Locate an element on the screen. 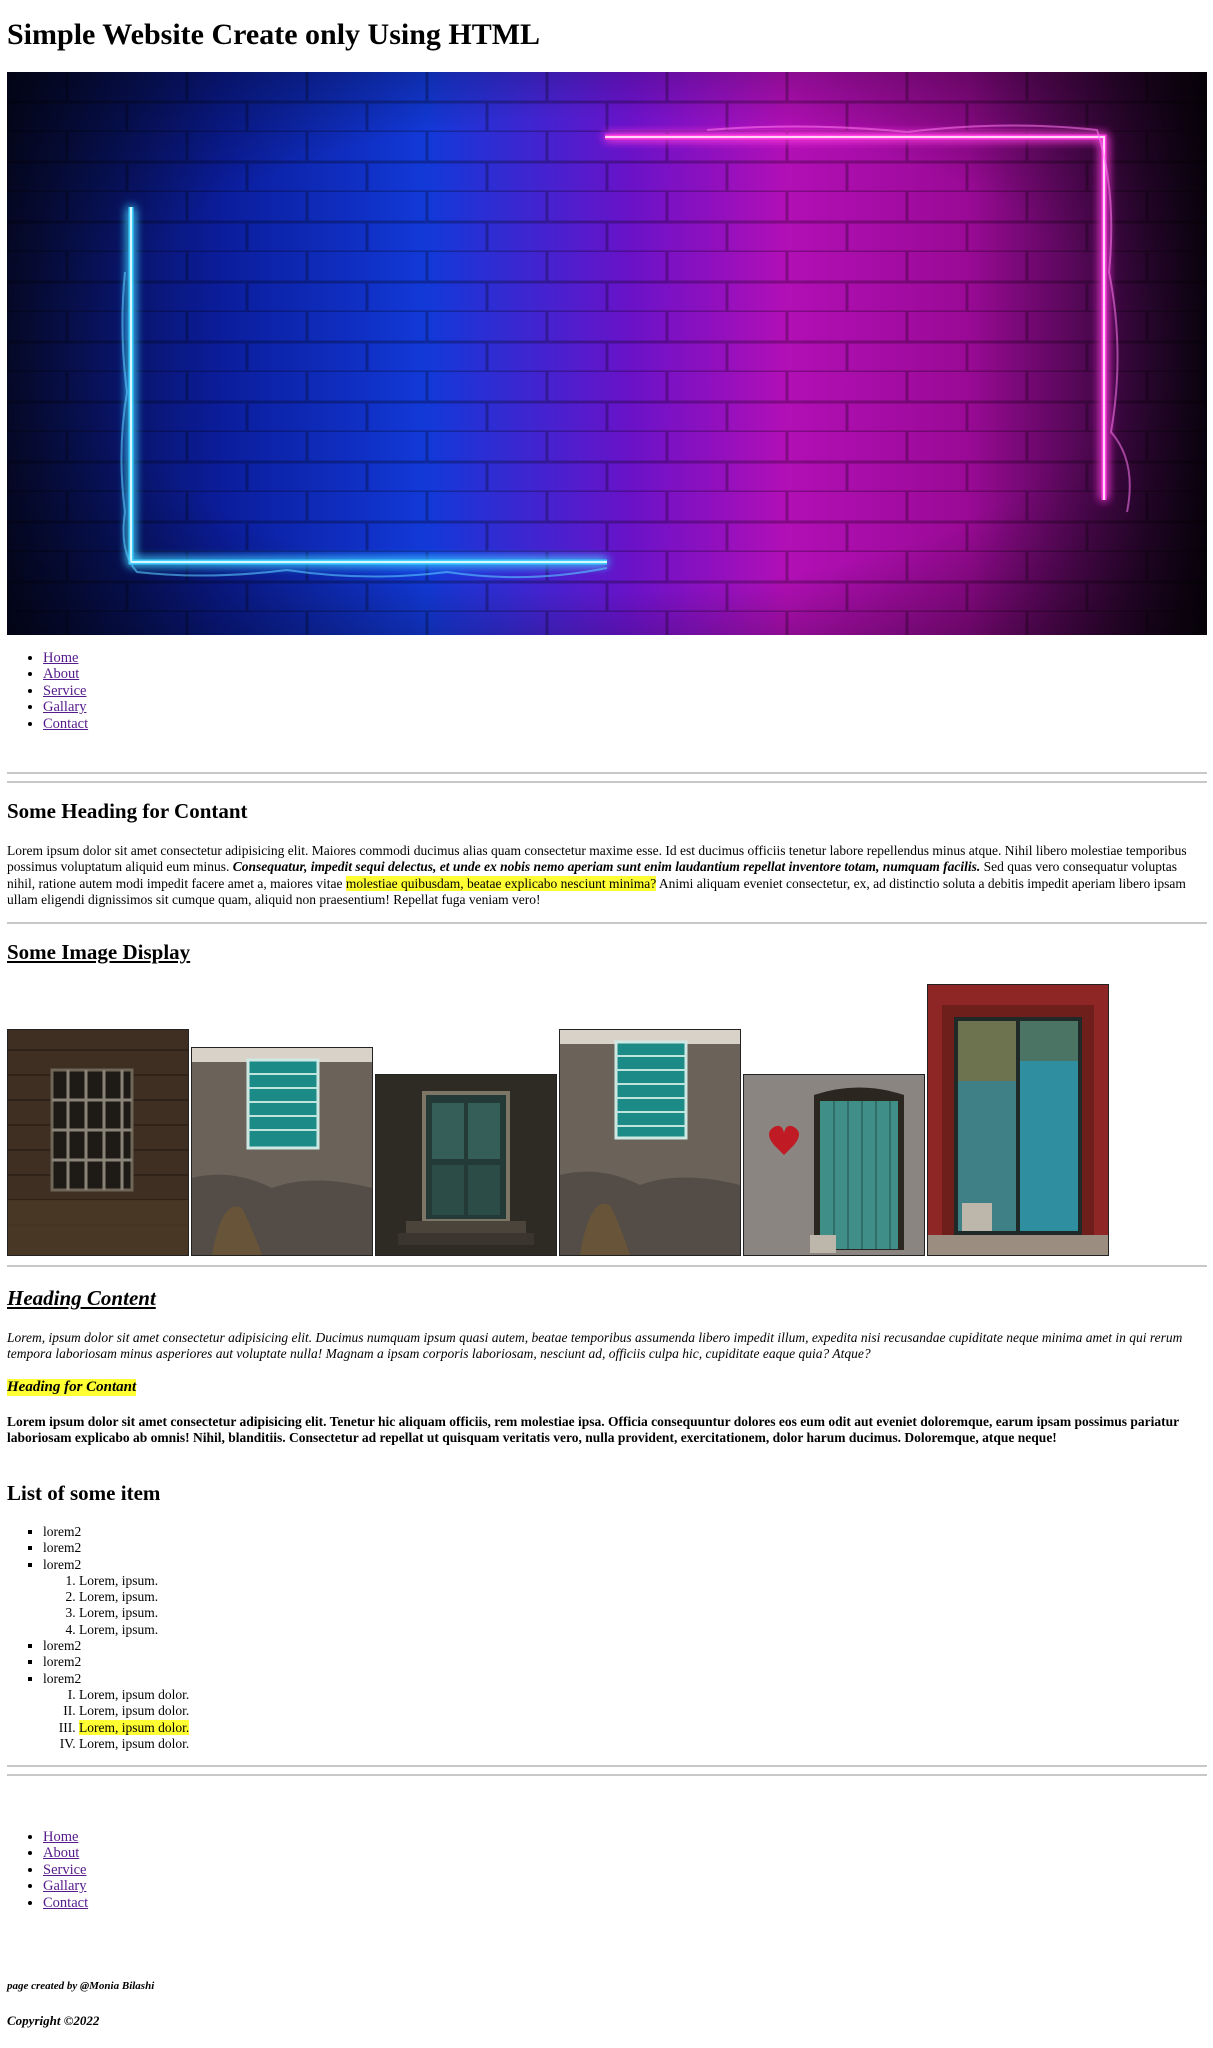 This screenshot has height=2048, width=1213. list-heading: List of some item is located at coordinates (84, 1493).